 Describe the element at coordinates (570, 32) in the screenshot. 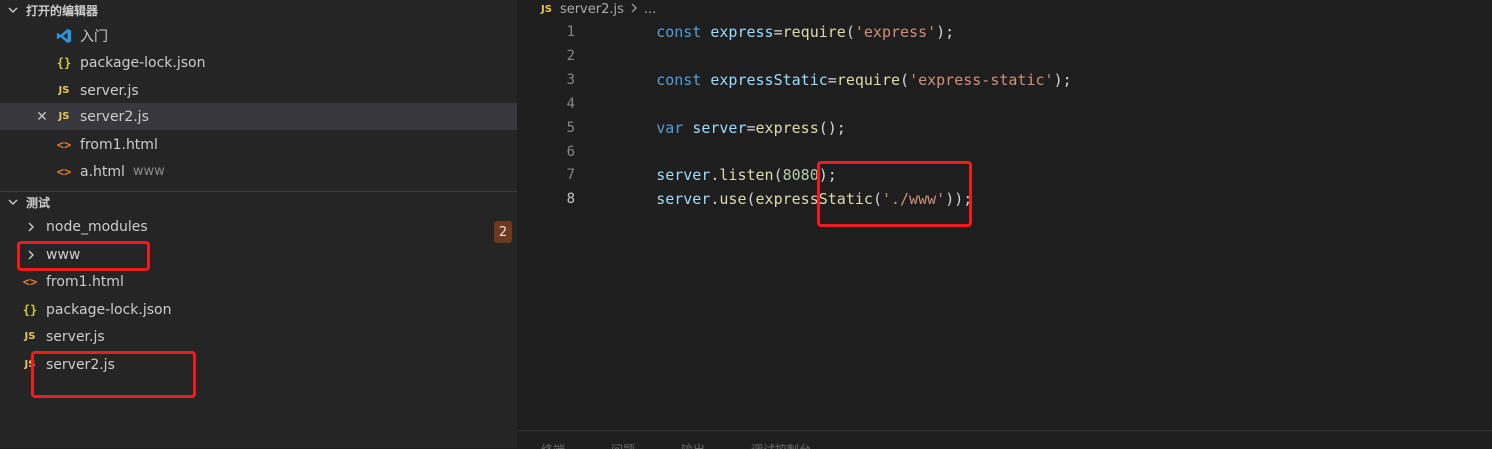

I see `line-number: 1` at that location.